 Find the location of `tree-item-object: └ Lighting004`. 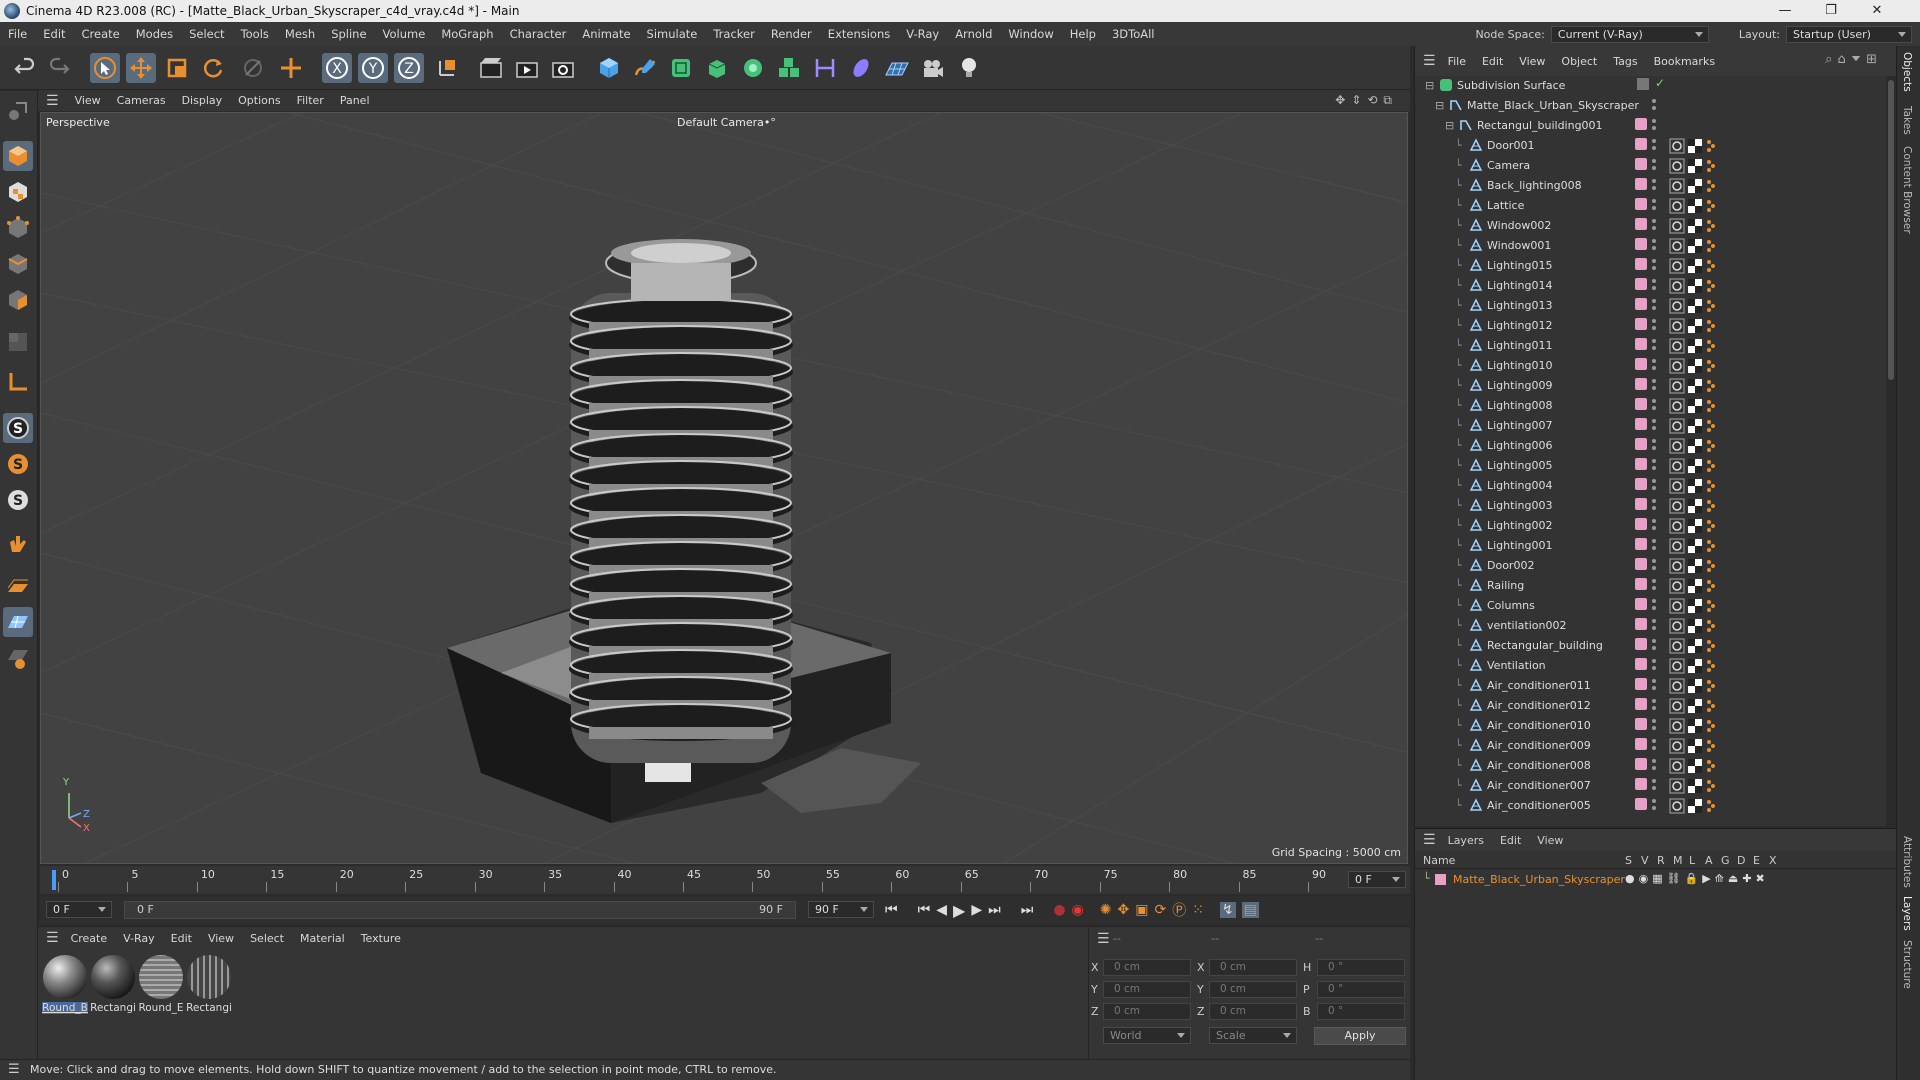

tree-item-object: └ Lighting004 is located at coordinates (1650, 486).